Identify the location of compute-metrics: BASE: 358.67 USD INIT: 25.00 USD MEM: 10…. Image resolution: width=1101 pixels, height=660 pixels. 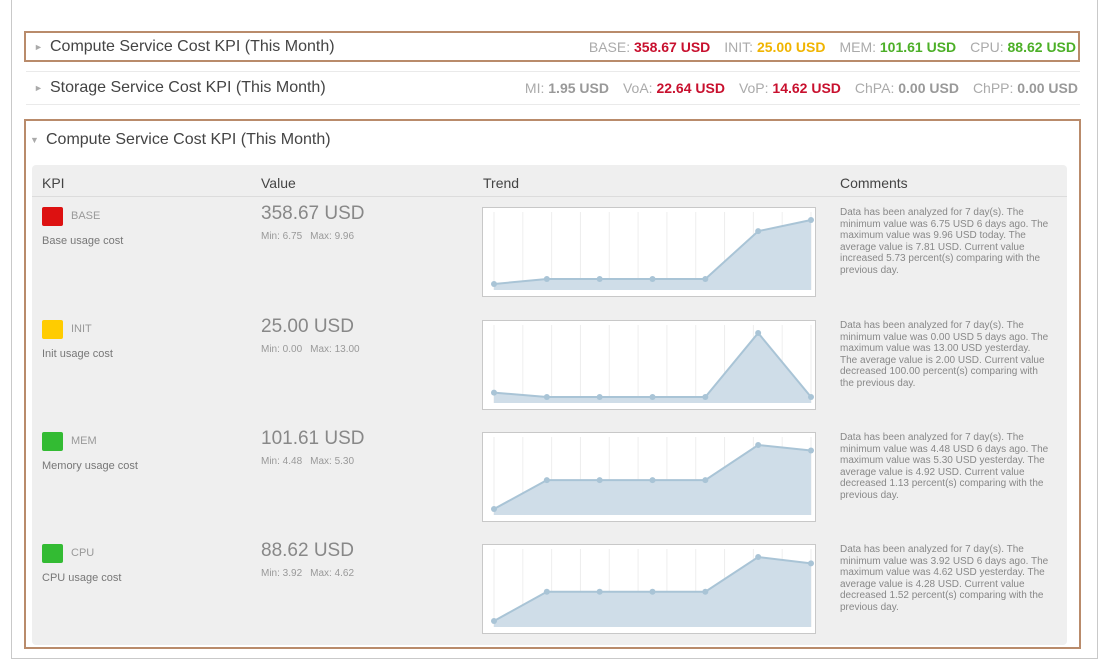
(826, 47).